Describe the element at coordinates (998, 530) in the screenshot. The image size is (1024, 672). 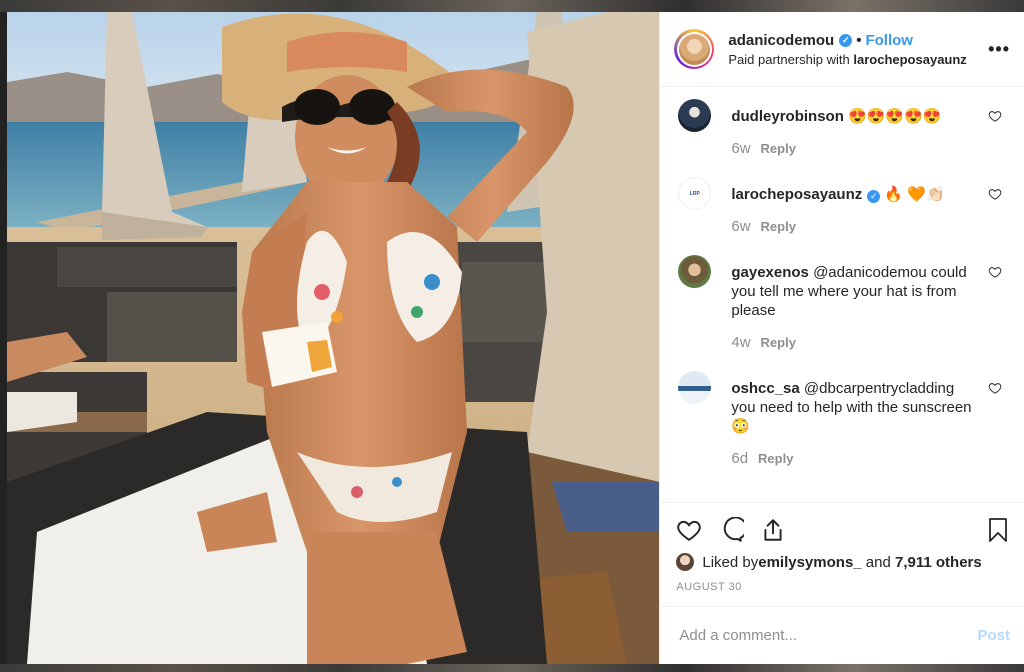
I see `bookmark-icon` at that location.